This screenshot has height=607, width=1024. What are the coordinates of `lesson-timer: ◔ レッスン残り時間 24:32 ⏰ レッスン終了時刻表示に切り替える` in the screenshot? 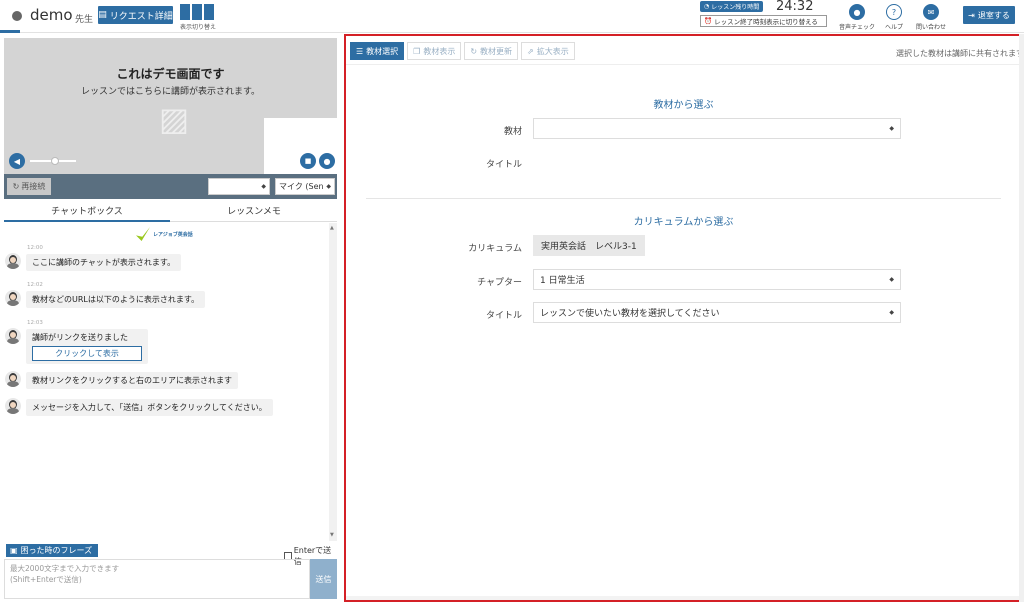 It's located at (764, 14).